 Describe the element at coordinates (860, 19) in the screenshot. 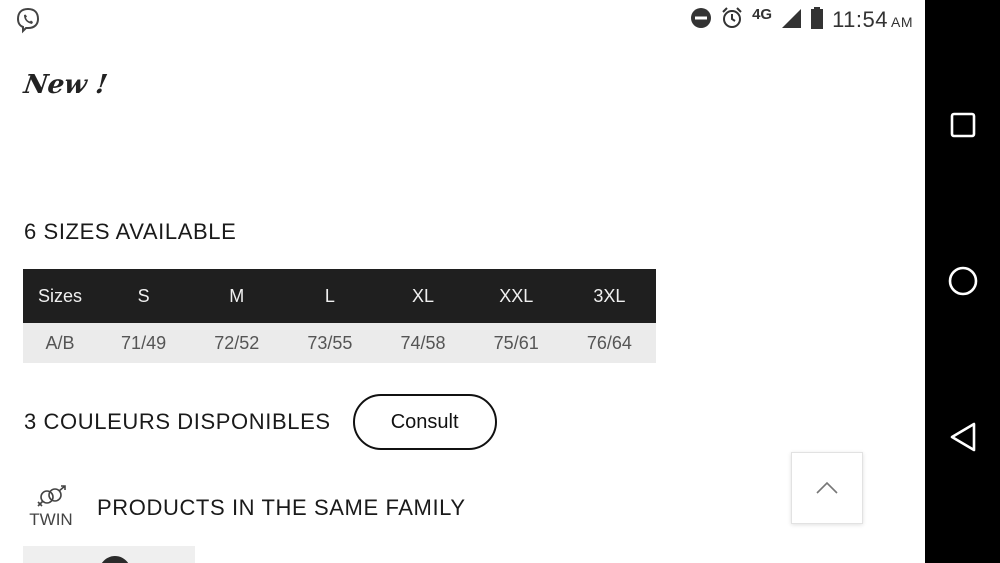

I see `clock-time: 11:54` at that location.